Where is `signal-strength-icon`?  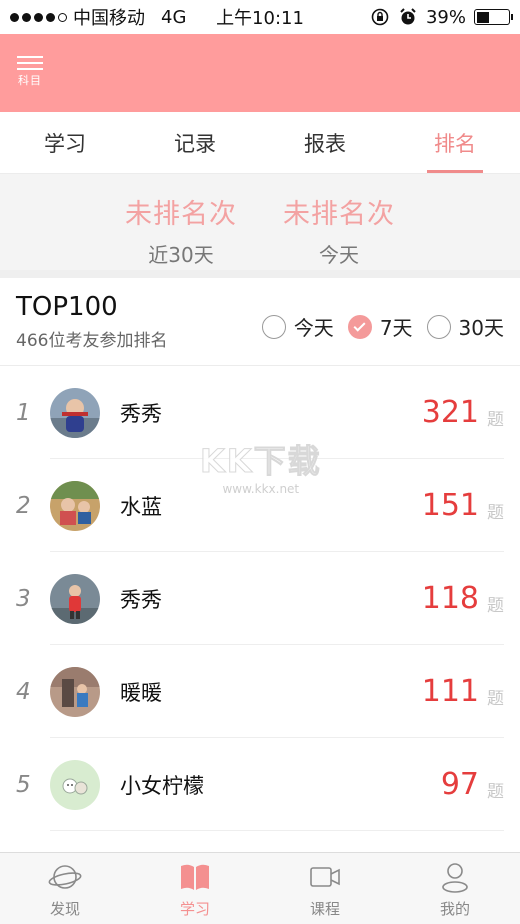
signal-strength-icon is located at coordinates (38, 17).